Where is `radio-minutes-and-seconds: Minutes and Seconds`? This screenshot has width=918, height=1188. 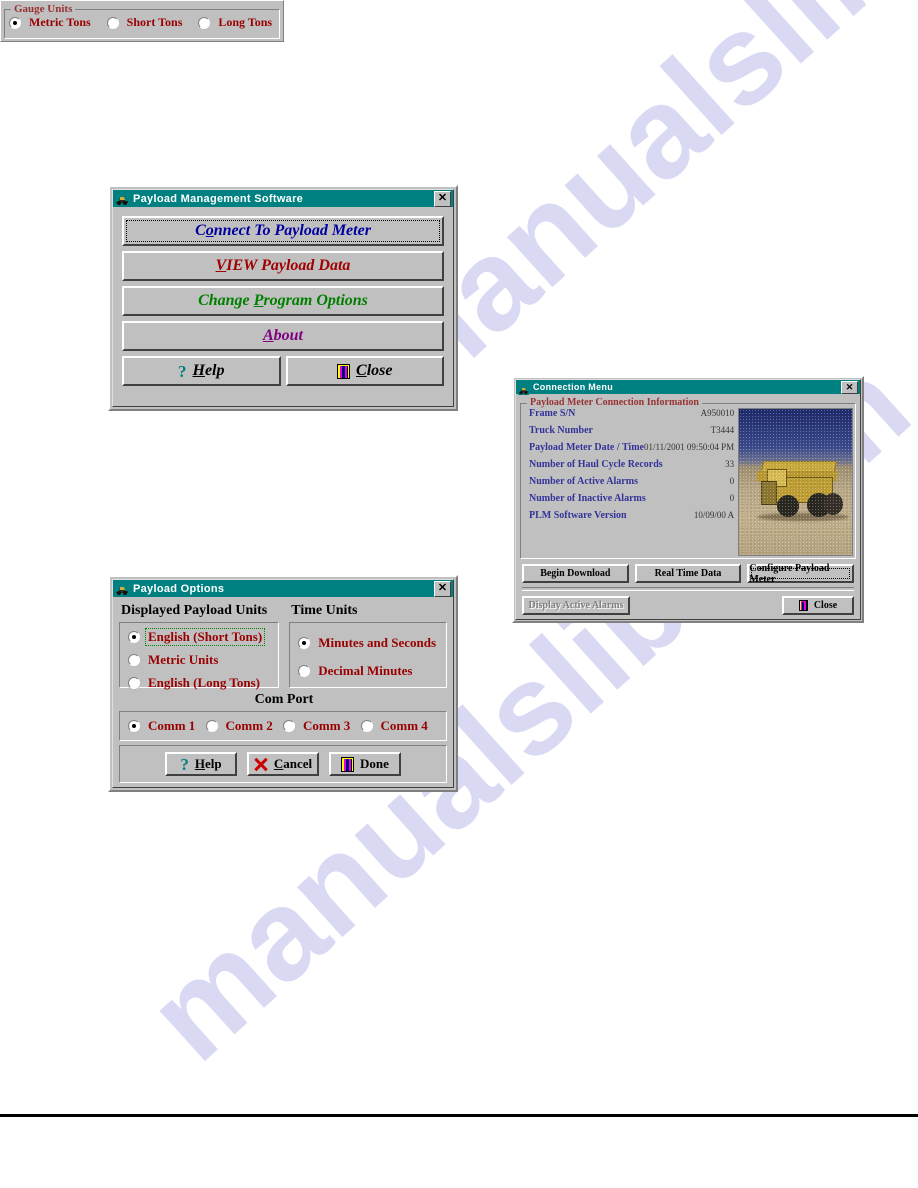
radio-minutes-and-seconds: Minutes and Seconds is located at coordinates (368, 643).